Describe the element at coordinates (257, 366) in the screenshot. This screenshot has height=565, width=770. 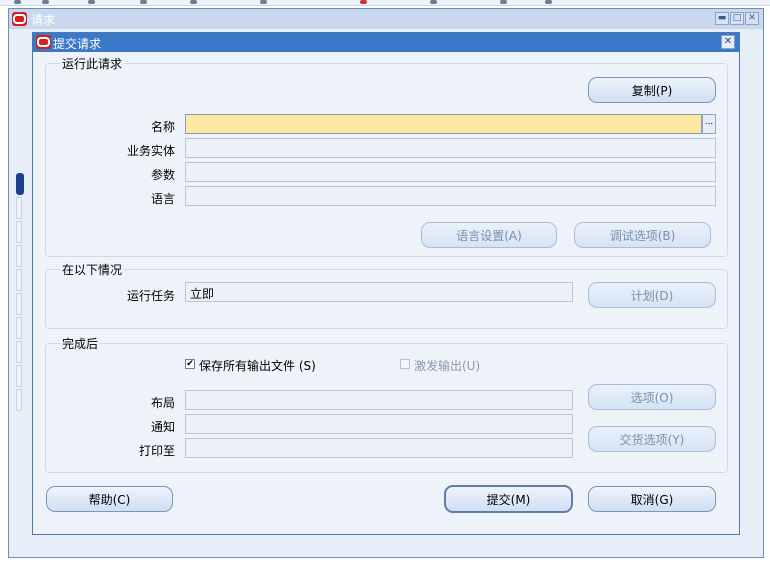
I see `save-output-label: 保存所有输出文件 (S)` at that location.